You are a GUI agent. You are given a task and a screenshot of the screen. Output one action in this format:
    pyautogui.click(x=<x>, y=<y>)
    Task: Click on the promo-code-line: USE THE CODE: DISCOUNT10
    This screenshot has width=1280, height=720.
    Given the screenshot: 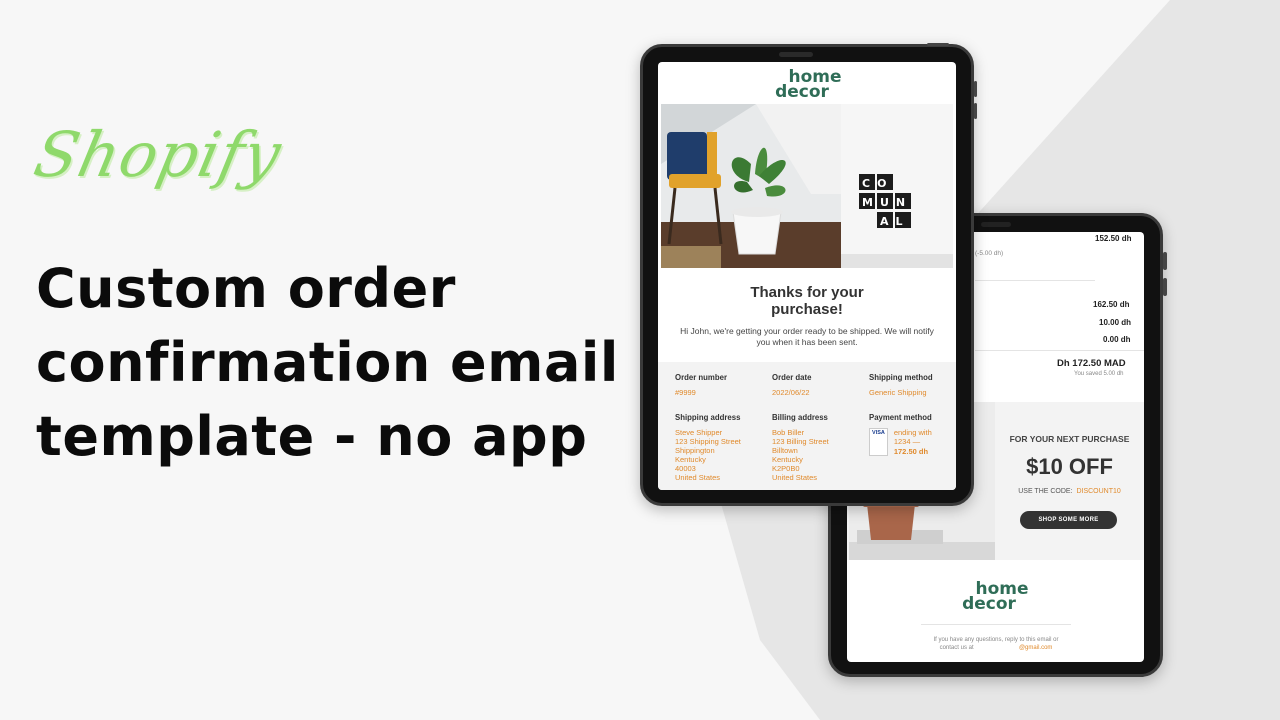 What is the action you would take?
    pyautogui.click(x=1069, y=491)
    